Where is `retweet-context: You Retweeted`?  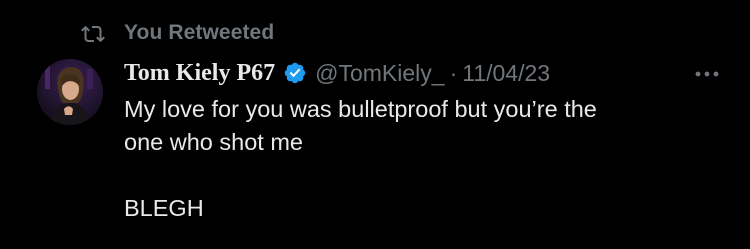
retweet-context: You Retweeted is located at coordinates (177, 33).